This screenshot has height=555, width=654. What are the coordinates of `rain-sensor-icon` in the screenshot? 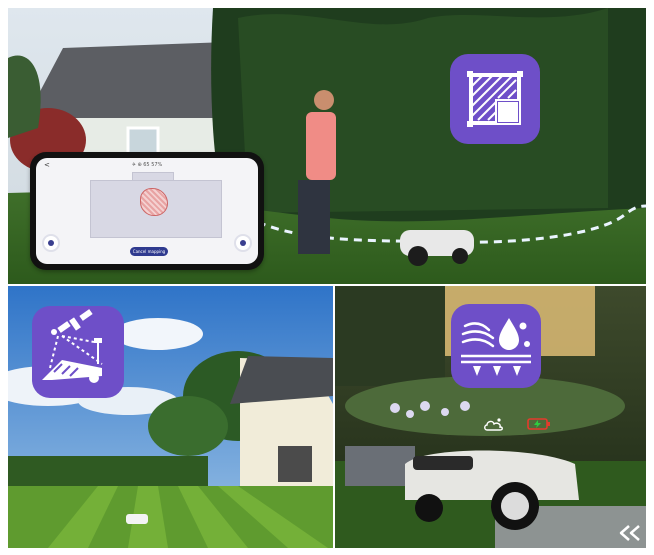 It's located at (496, 346).